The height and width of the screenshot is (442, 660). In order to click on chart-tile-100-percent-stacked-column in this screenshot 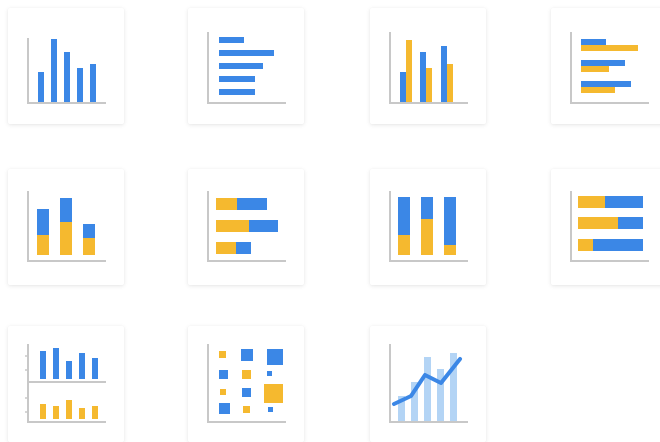, I will do `click(428, 227)`.